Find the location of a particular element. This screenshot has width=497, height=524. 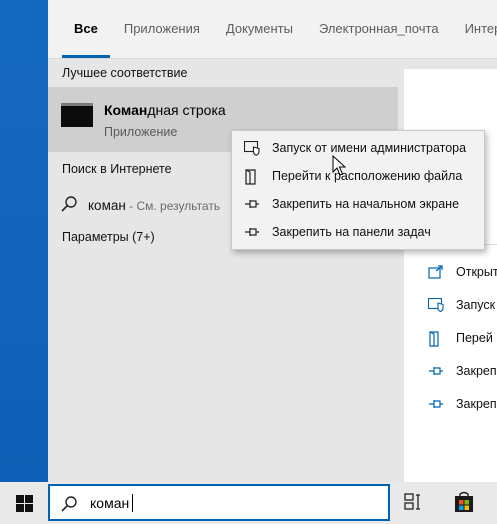

menu-item-open-file-location: Перейти к расположению файла is located at coordinates (358, 177).